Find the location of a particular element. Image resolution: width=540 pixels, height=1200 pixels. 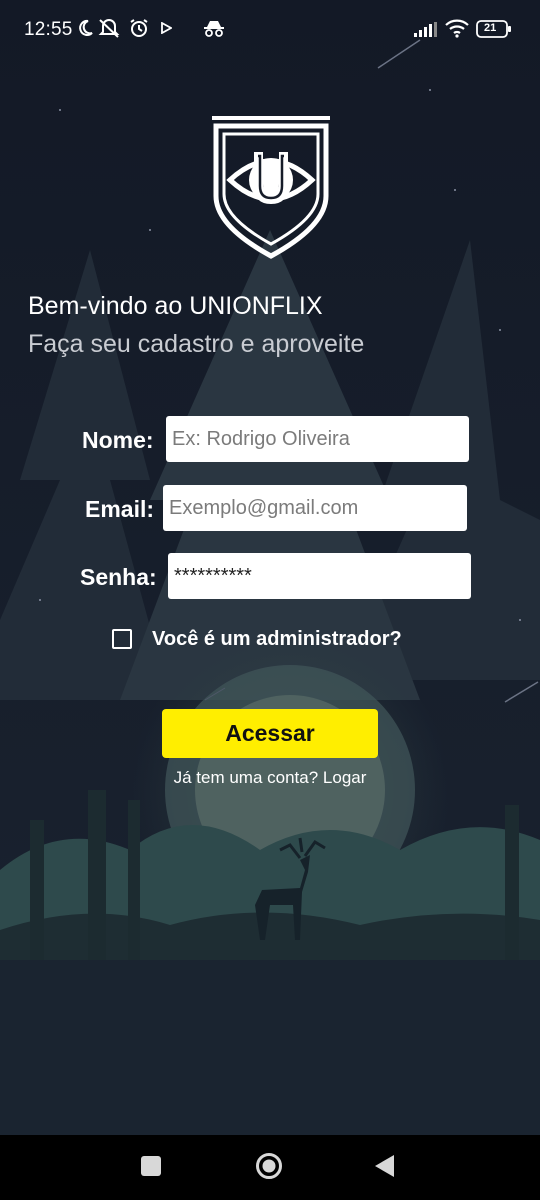

alarm-icon is located at coordinates (139, 28).